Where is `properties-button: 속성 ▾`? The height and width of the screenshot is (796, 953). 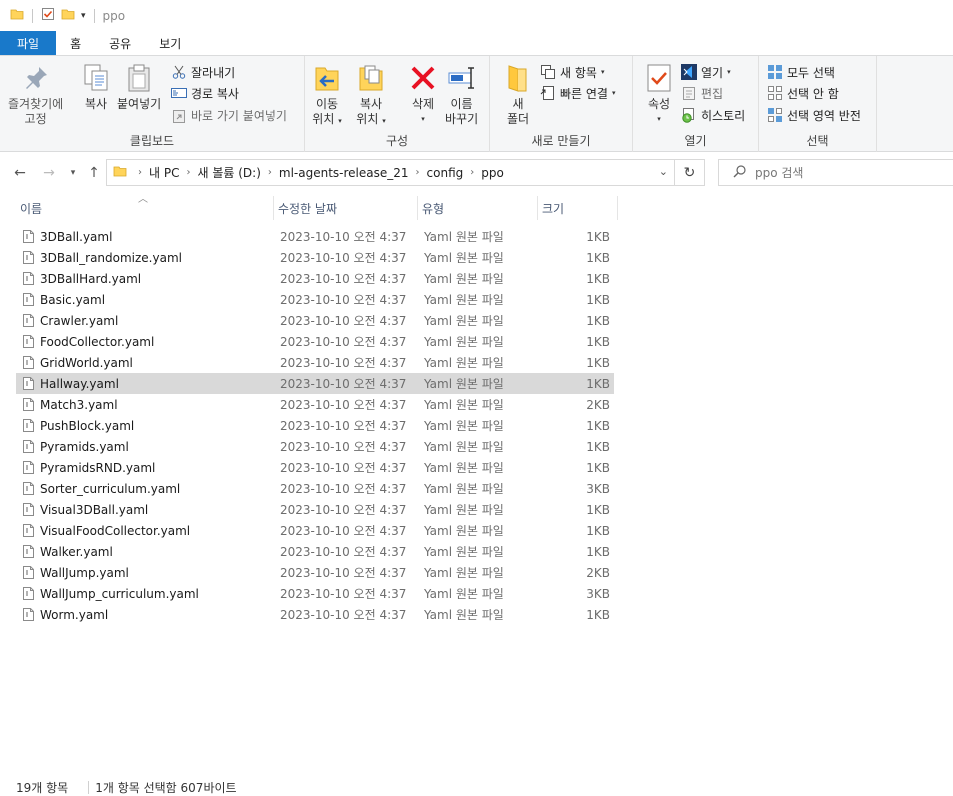
properties-button: 속성 ▾ is located at coordinates (659, 94).